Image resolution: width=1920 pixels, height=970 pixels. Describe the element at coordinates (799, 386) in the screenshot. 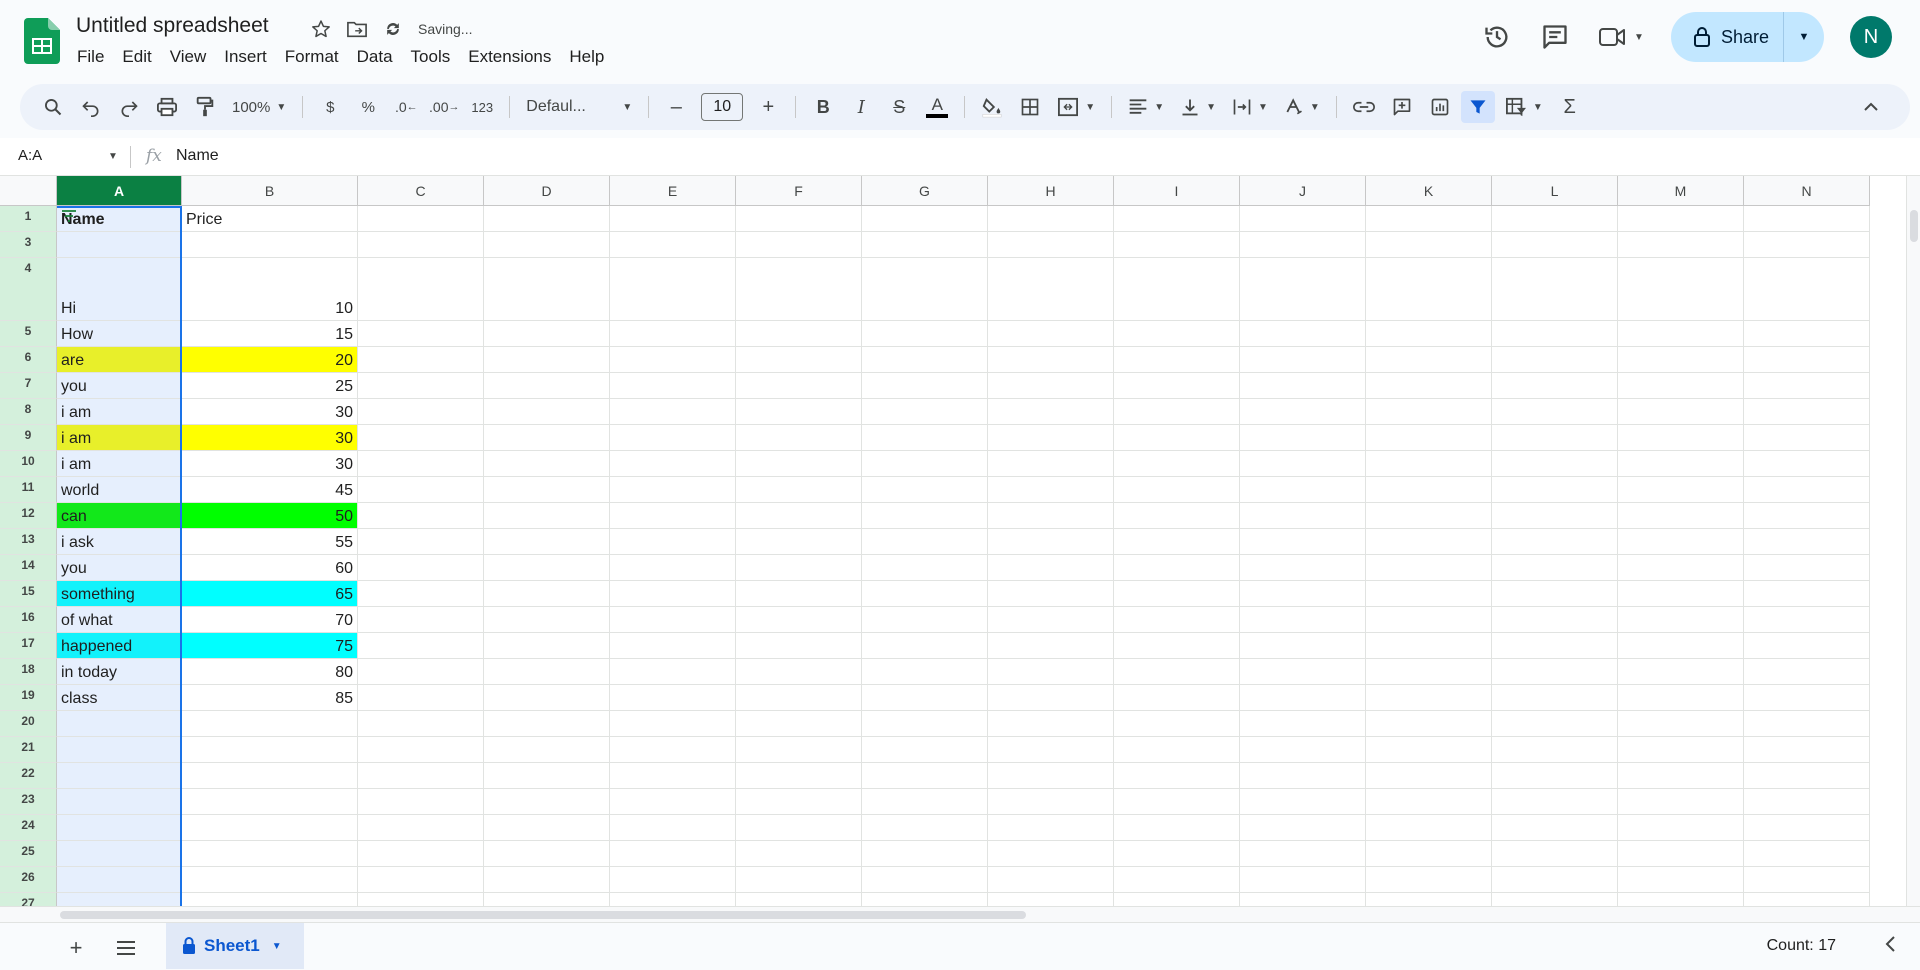

I see `cell-f7` at that location.